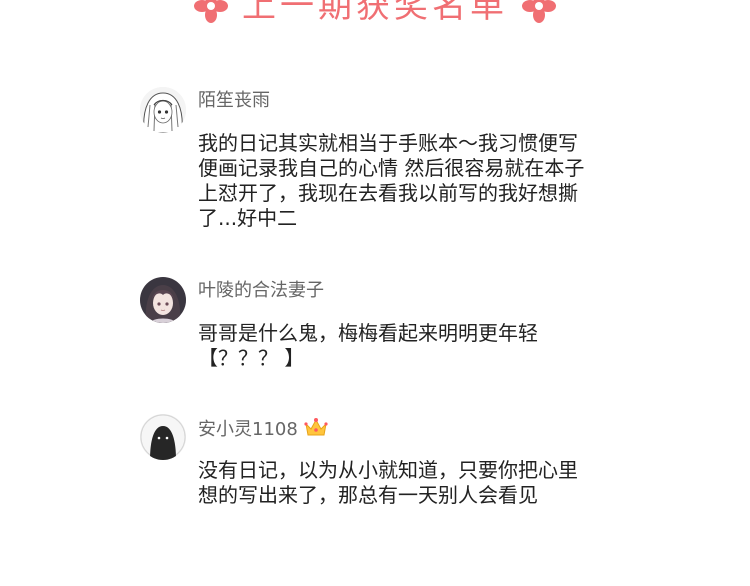 The height and width of the screenshot is (586, 750). I want to click on comment-username-text: 安小灵1108, so click(248, 429).